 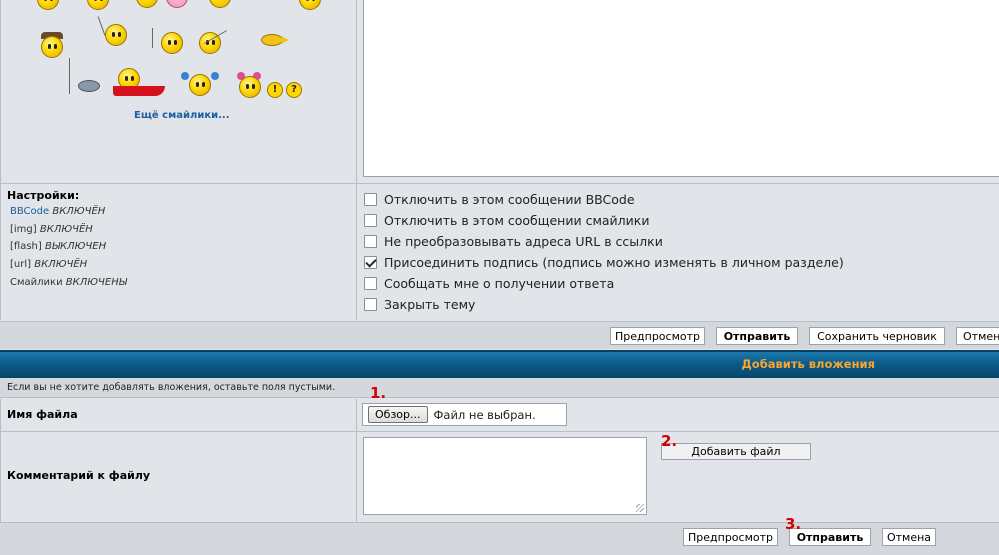 I want to click on setting-value: ВЫКЛЮЧЕН, so click(x=75, y=246).